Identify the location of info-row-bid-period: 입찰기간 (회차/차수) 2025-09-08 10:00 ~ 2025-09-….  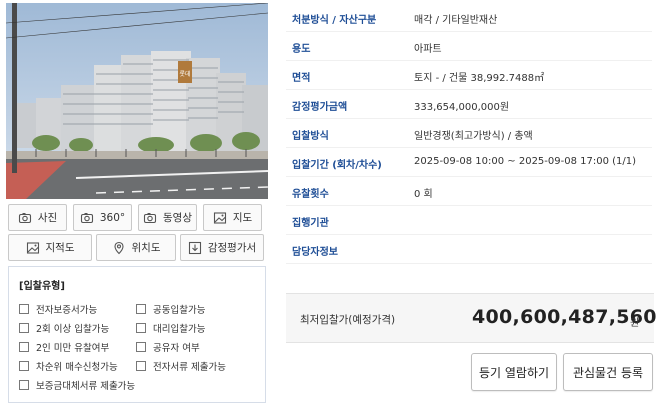
(469, 162).